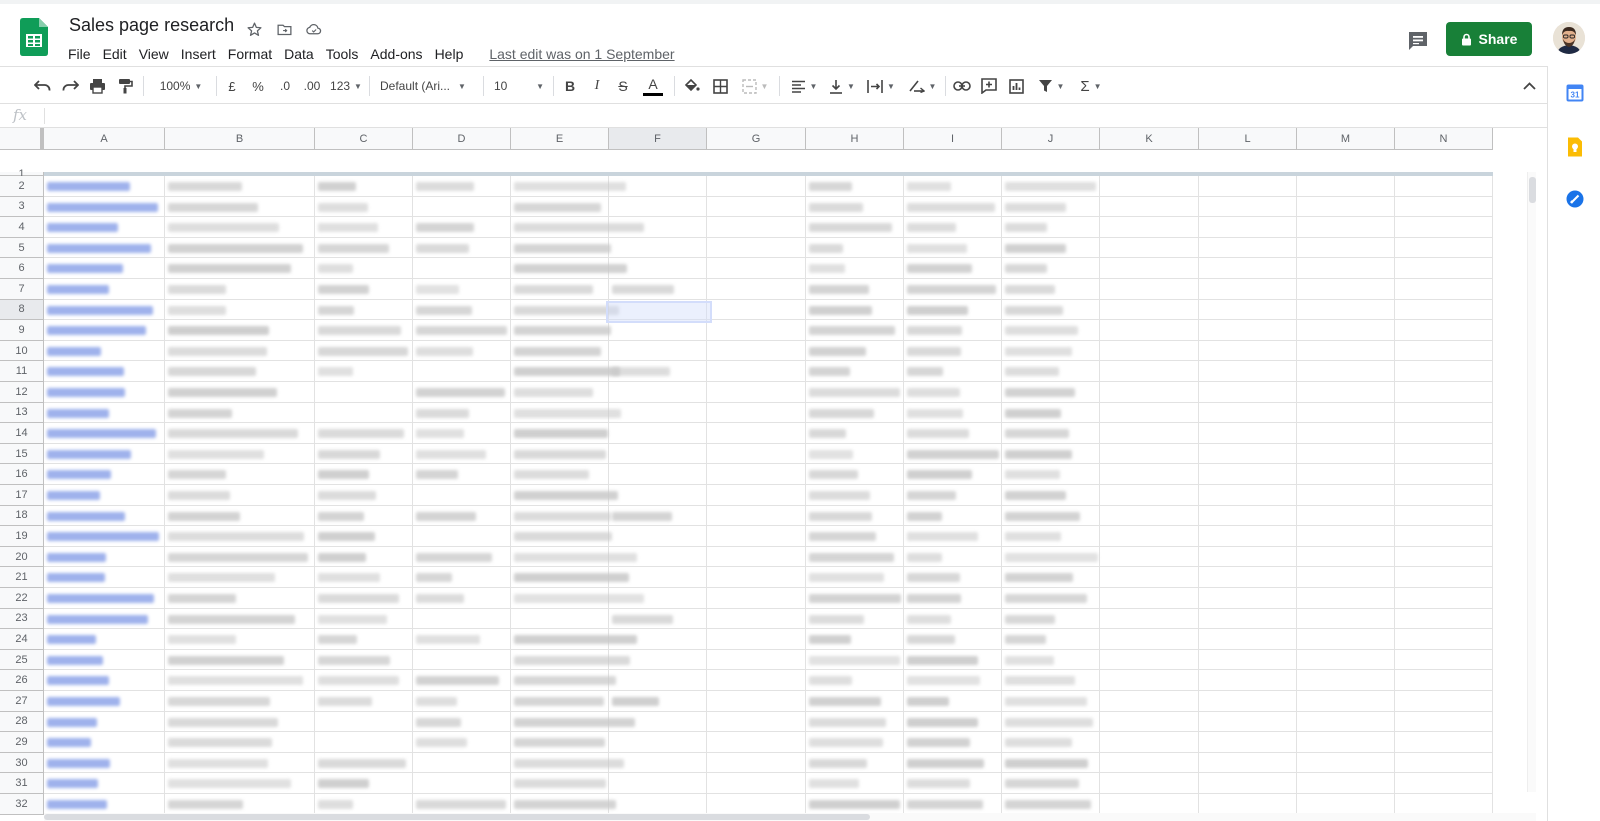 This screenshot has height=821, width=1600. I want to click on active-cell-selection, so click(659, 312).